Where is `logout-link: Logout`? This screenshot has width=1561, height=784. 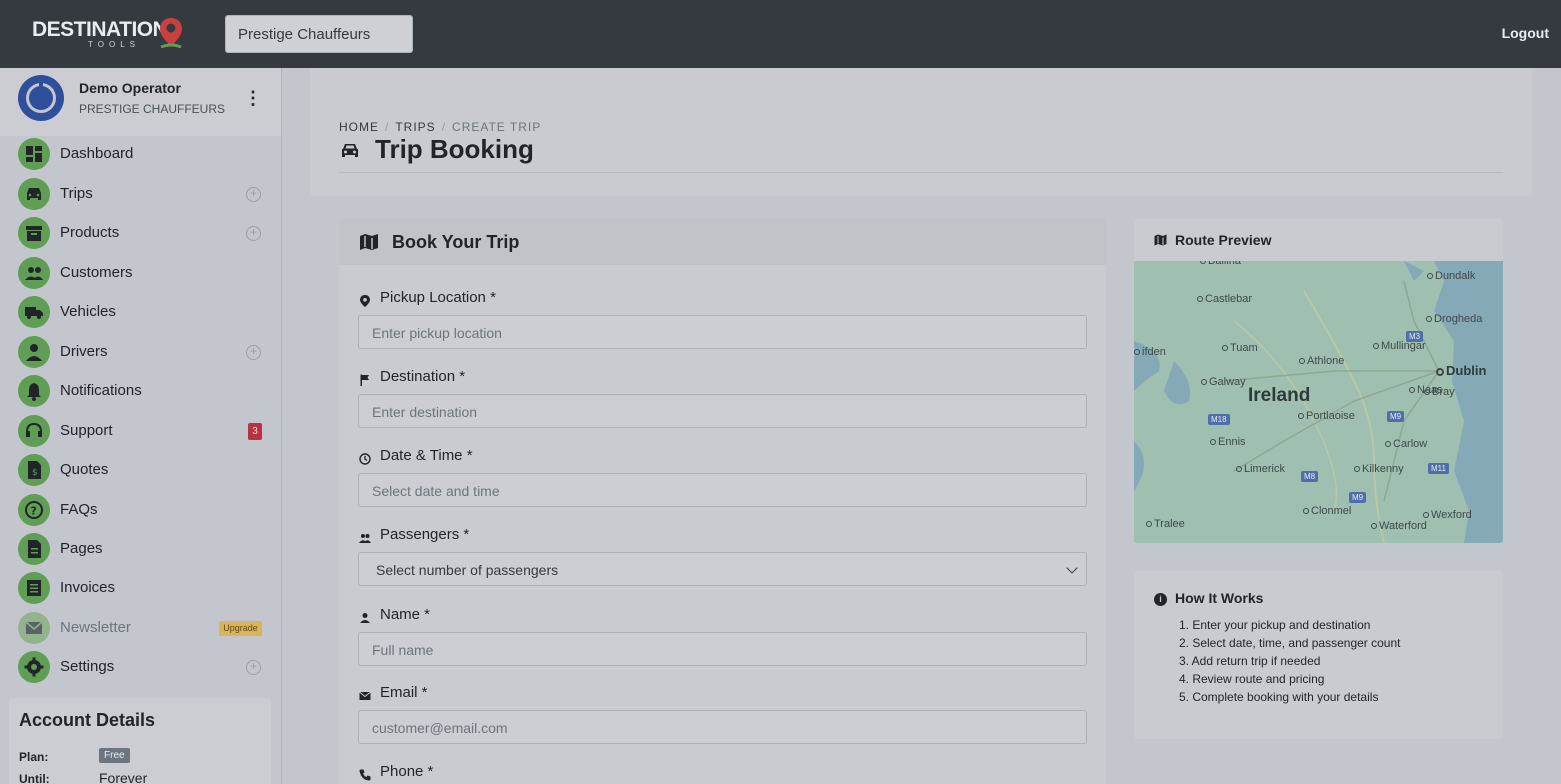 logout-link: Logout is located at coordinates (1525, 33).